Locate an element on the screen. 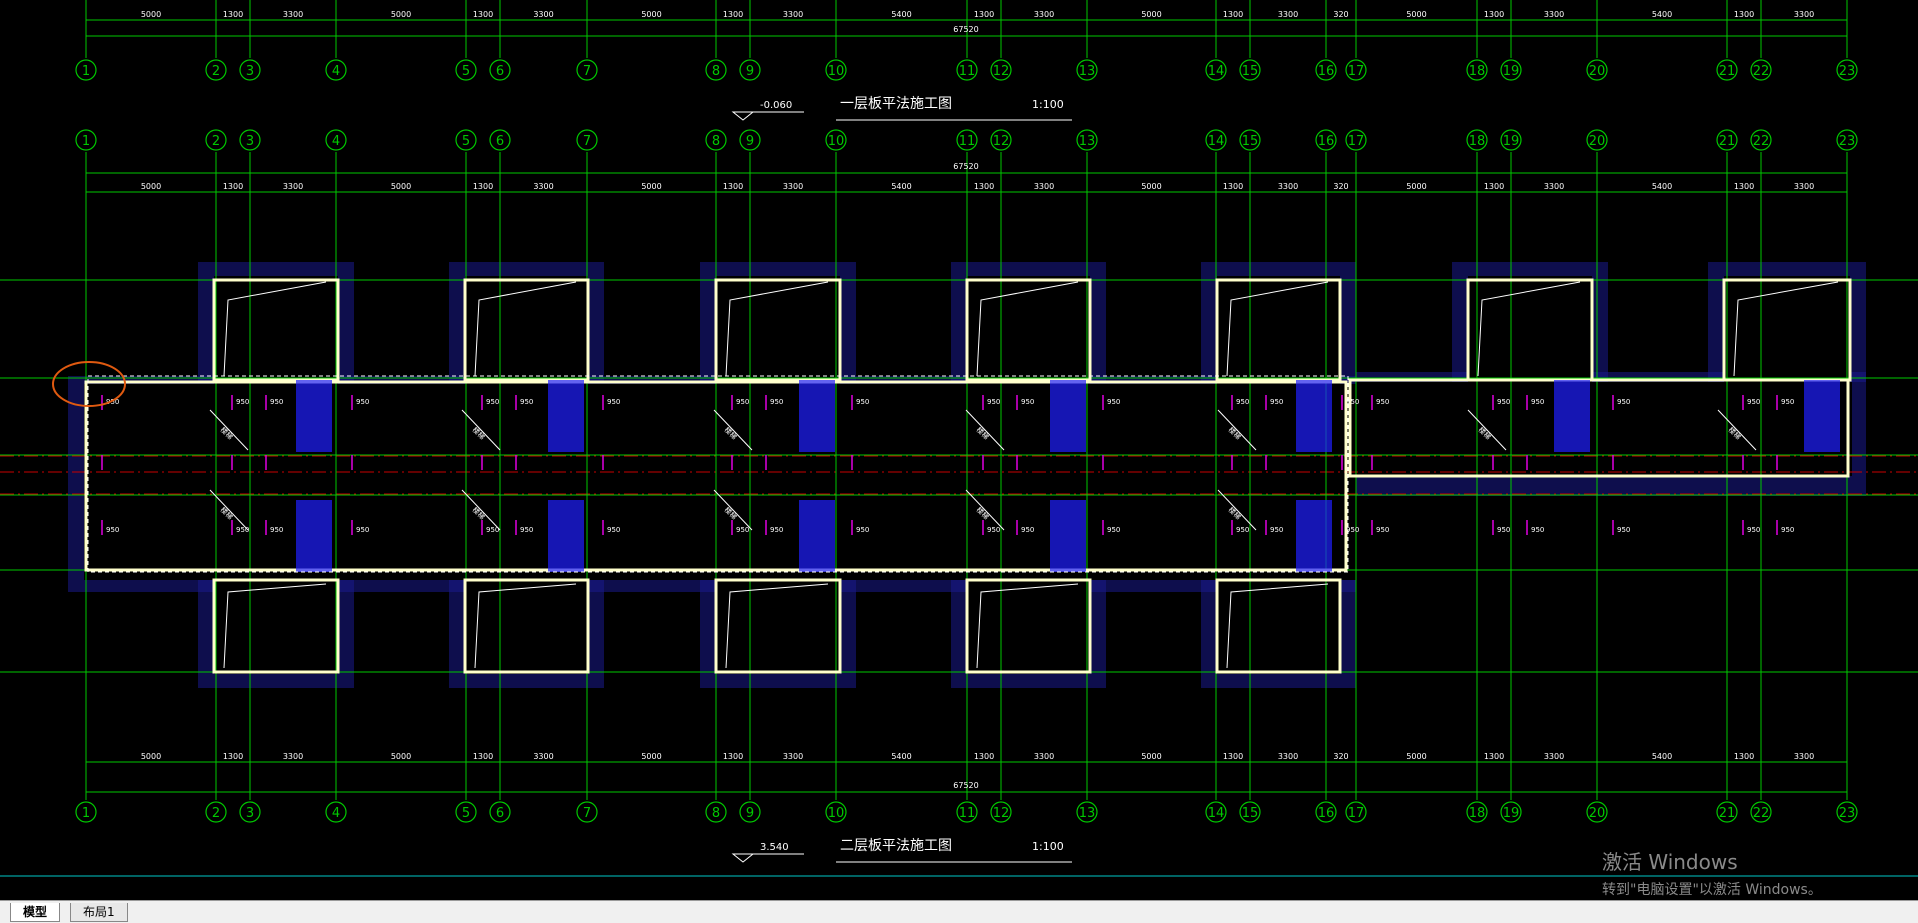  layout-tab-bar: 模型 布局1 is located at coordinates (959, 911).